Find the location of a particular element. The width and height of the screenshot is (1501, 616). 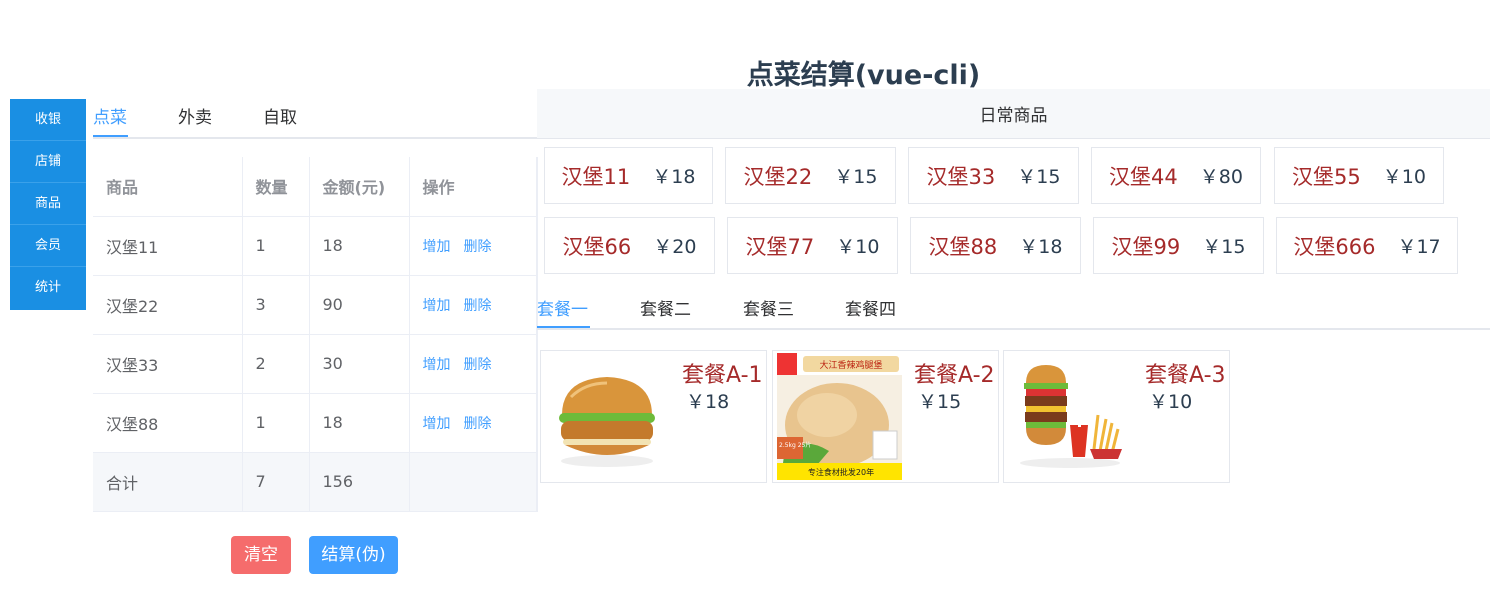

row-item-name: 汉堡88 is located at coordinates (168, 423).